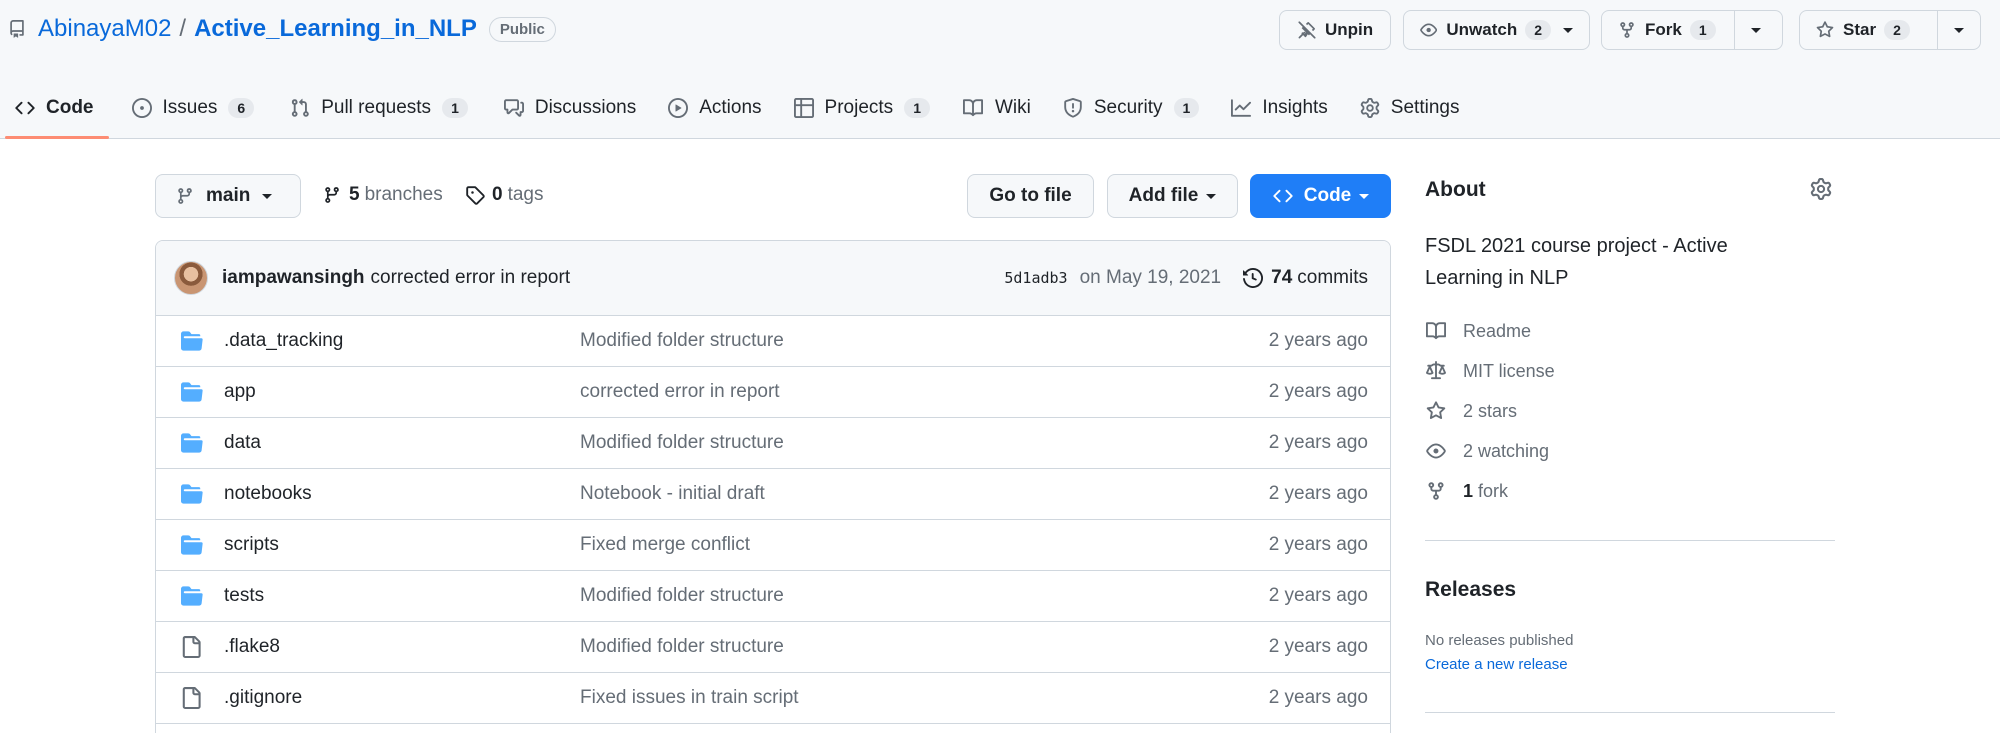 The image size is (2000, 733). Describe the element at coordinates (1429, 30) in the screenshot. I see `eye-icon` at that location.